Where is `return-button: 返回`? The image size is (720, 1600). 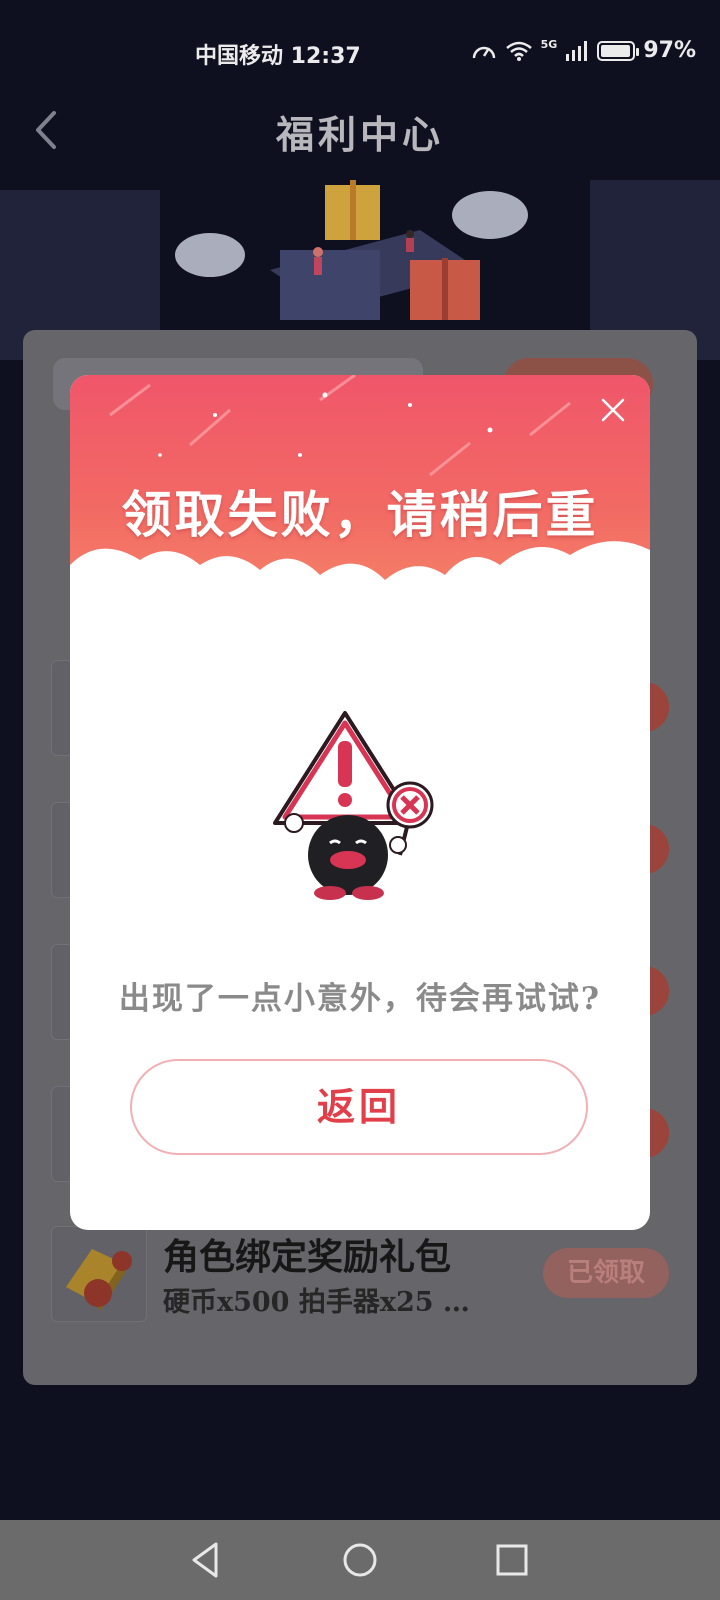
return-button: 返回 is located at coordinates (359, 1107).